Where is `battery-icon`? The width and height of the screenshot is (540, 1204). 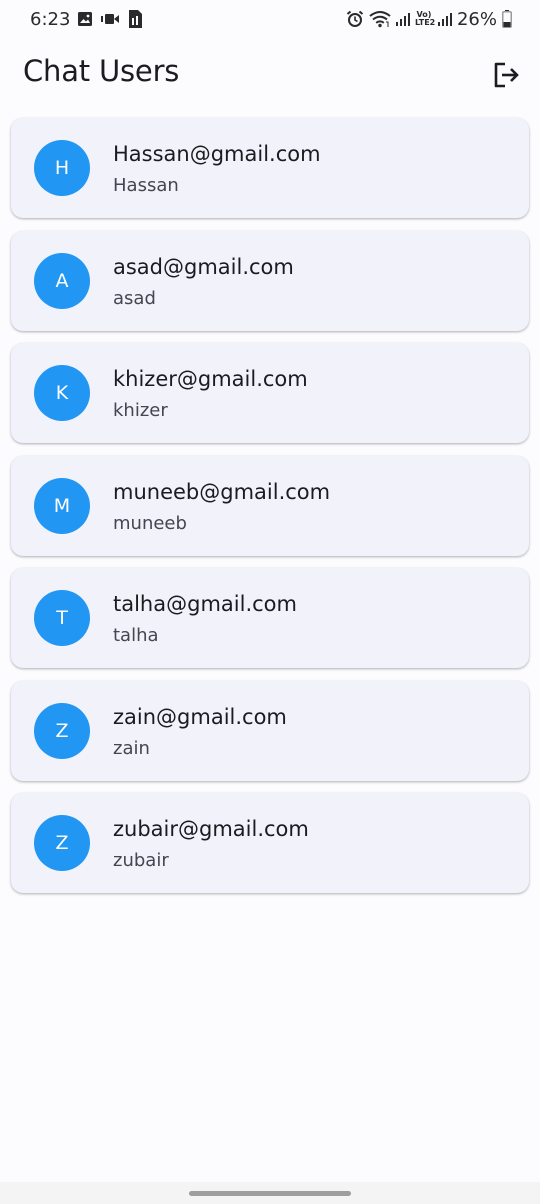 battery-icon is located at coordinates (507, 19).